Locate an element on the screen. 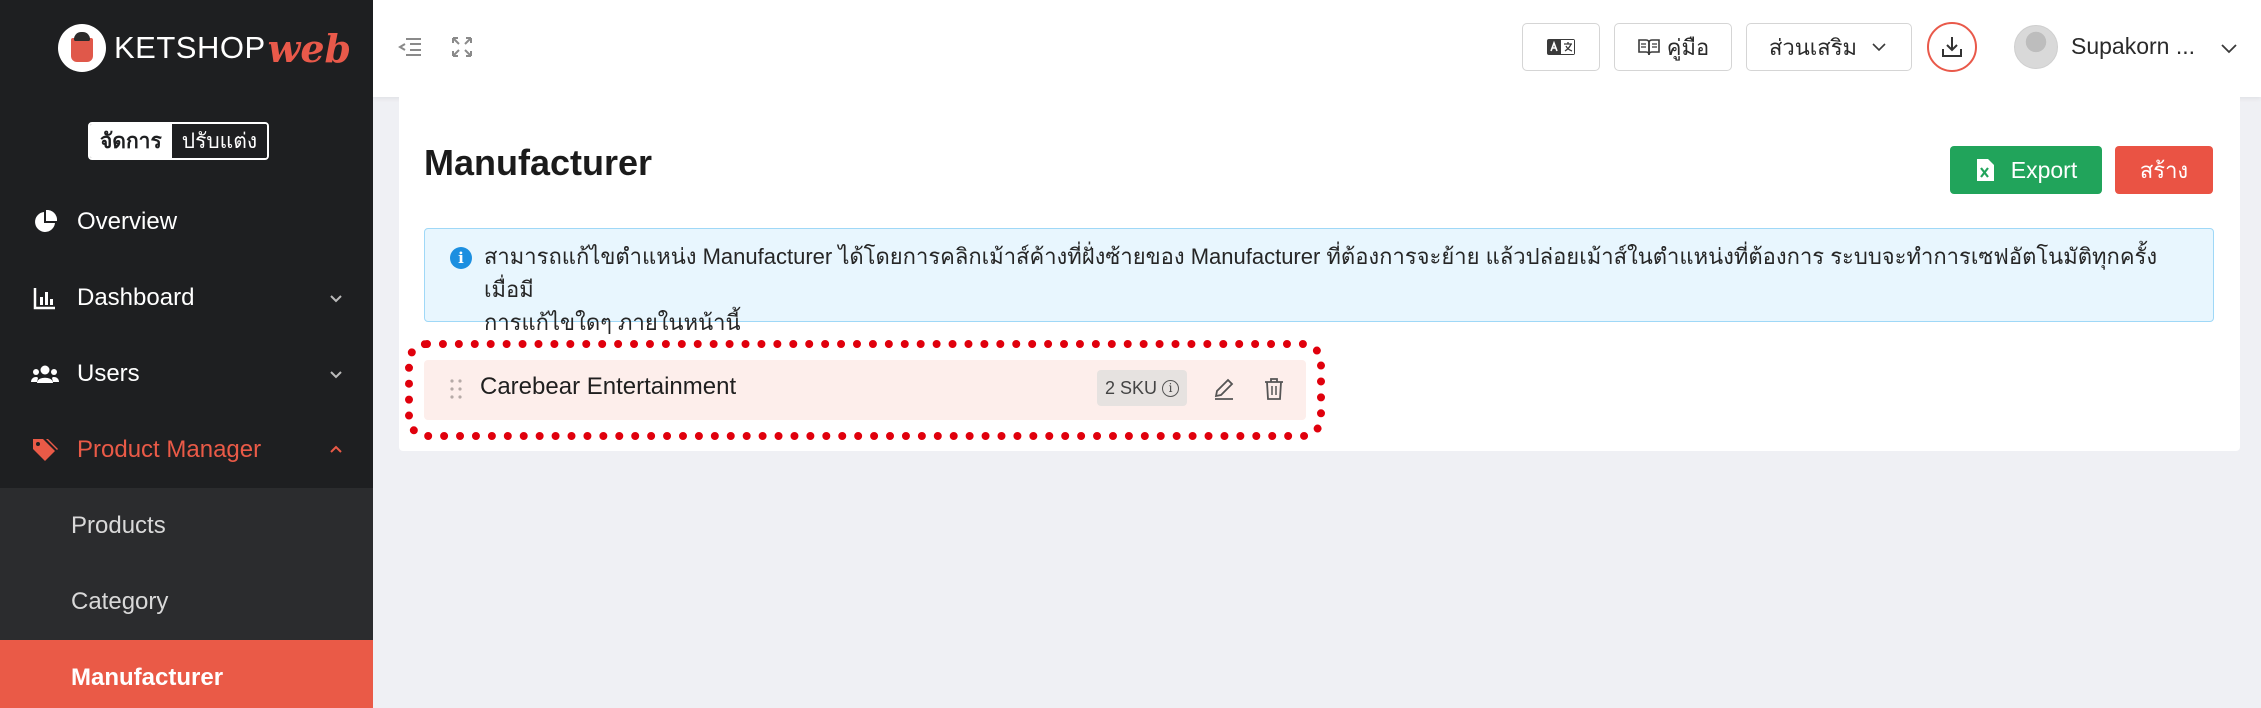  mode-manage-button: จัดการ is located at coordinates (131, 141).